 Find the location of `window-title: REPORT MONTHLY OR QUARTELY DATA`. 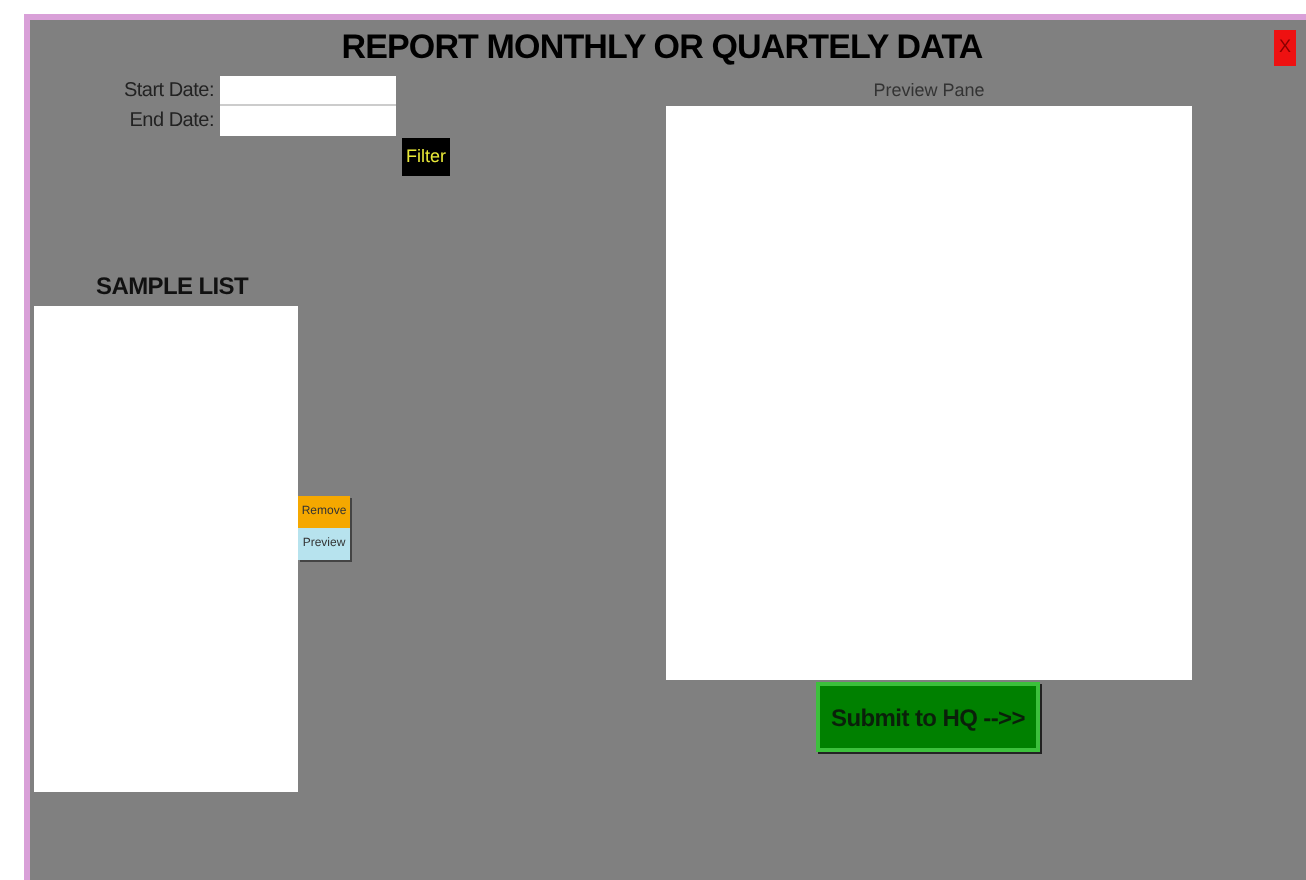

window-title: REPORT MONTHLY OR QUARTELY DATA is located at coordinates (662, 47).